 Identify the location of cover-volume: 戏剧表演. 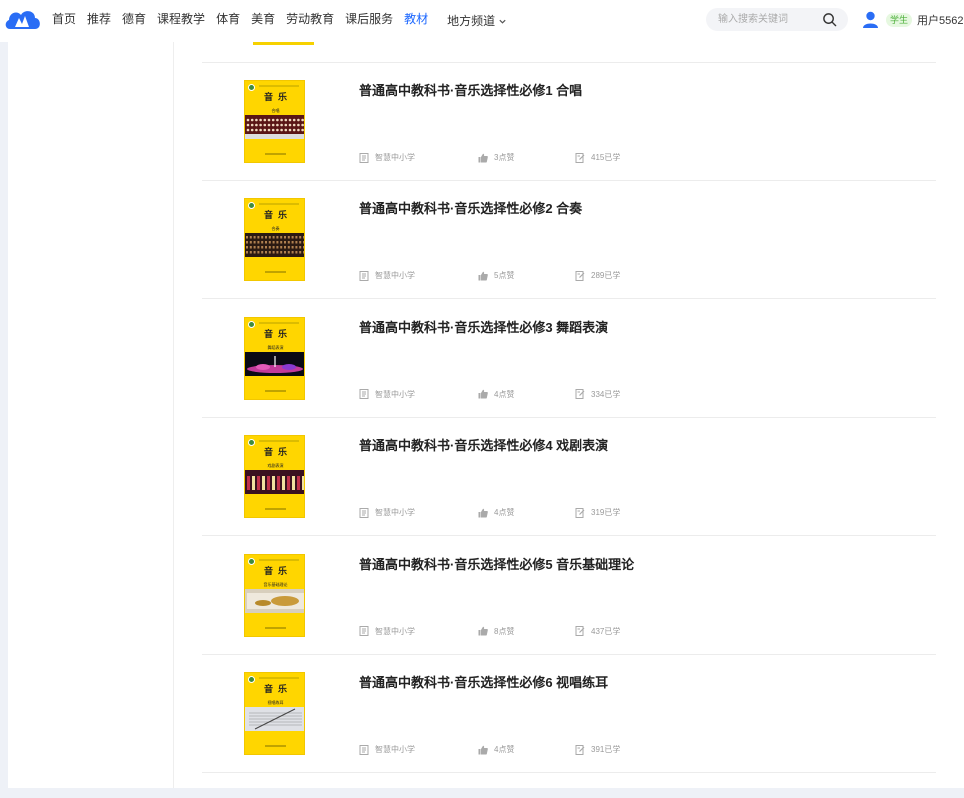
(275, 466).